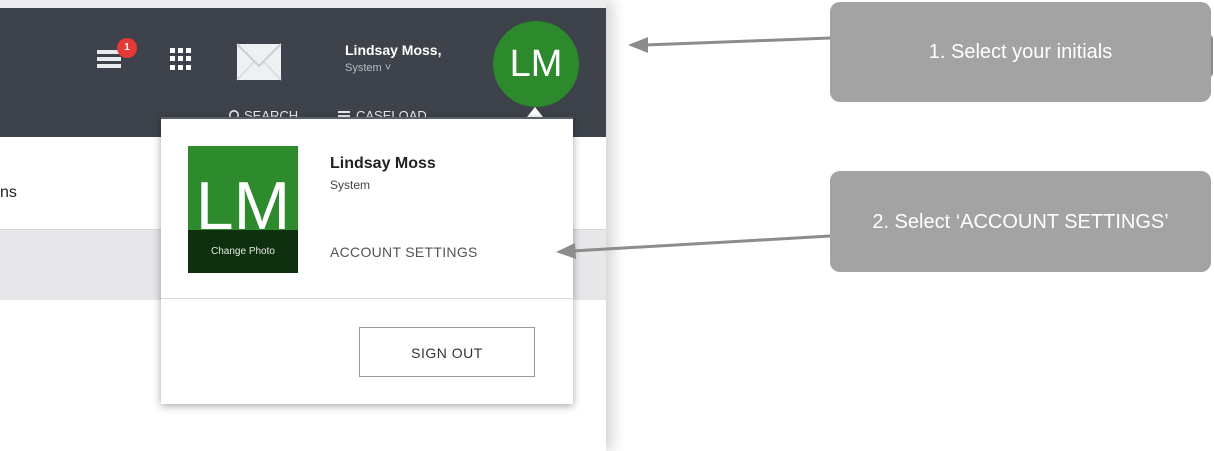 Image resolution: width=1214 pixels, height=451 pixels. I want to click on notifications-icon: 1, so click(117, 57).